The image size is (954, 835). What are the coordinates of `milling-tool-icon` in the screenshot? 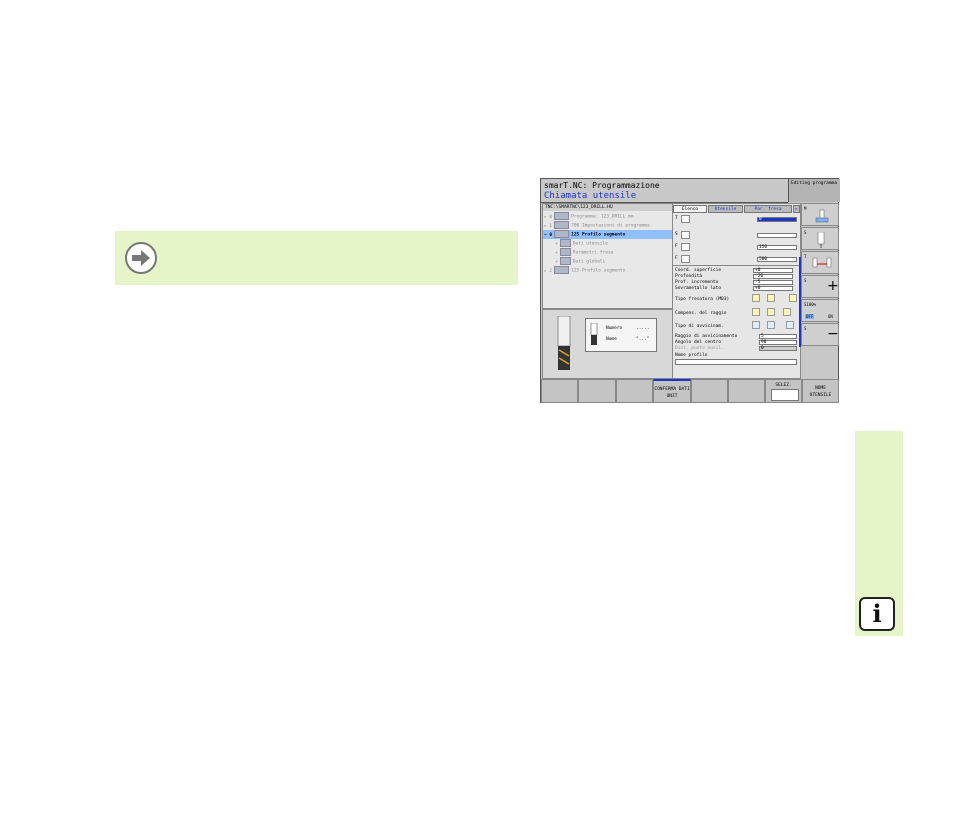 It's located at (564, 343).